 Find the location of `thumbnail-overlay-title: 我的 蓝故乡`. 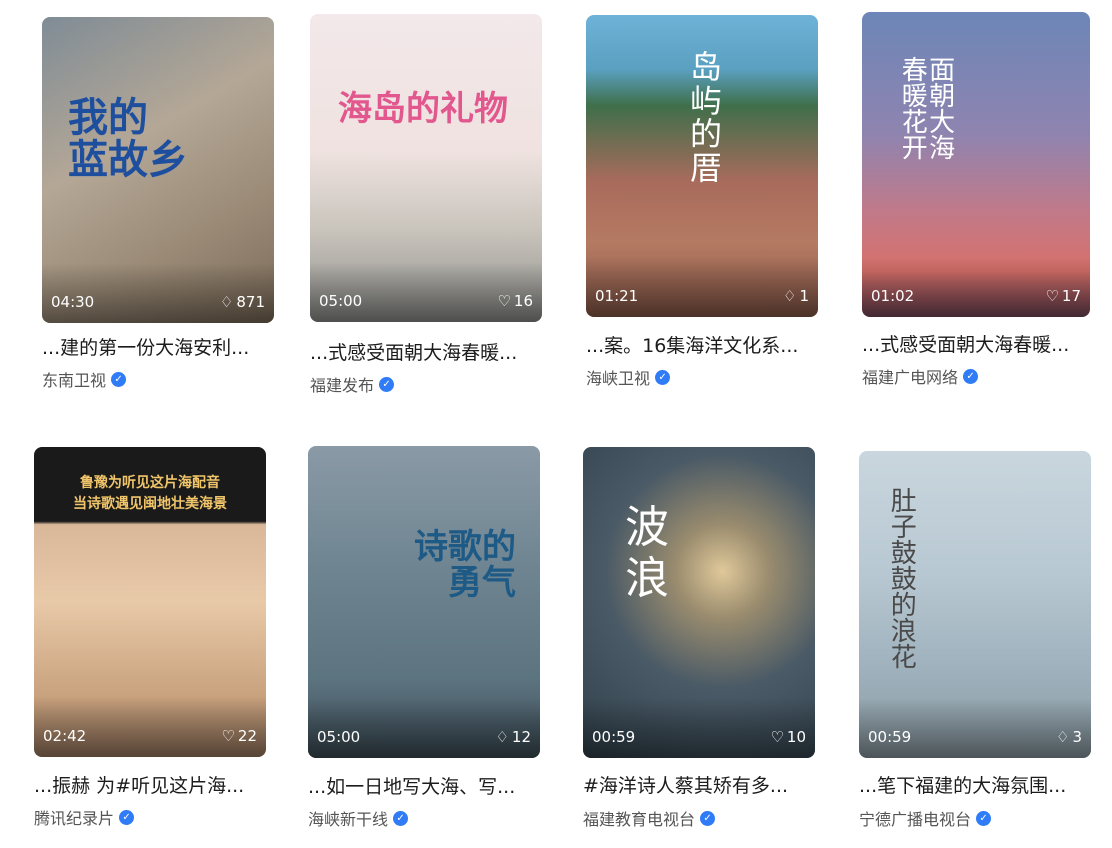

thumbnail-overlay-title: 我的 蓝故乡 is located at coordinates (128, 138).